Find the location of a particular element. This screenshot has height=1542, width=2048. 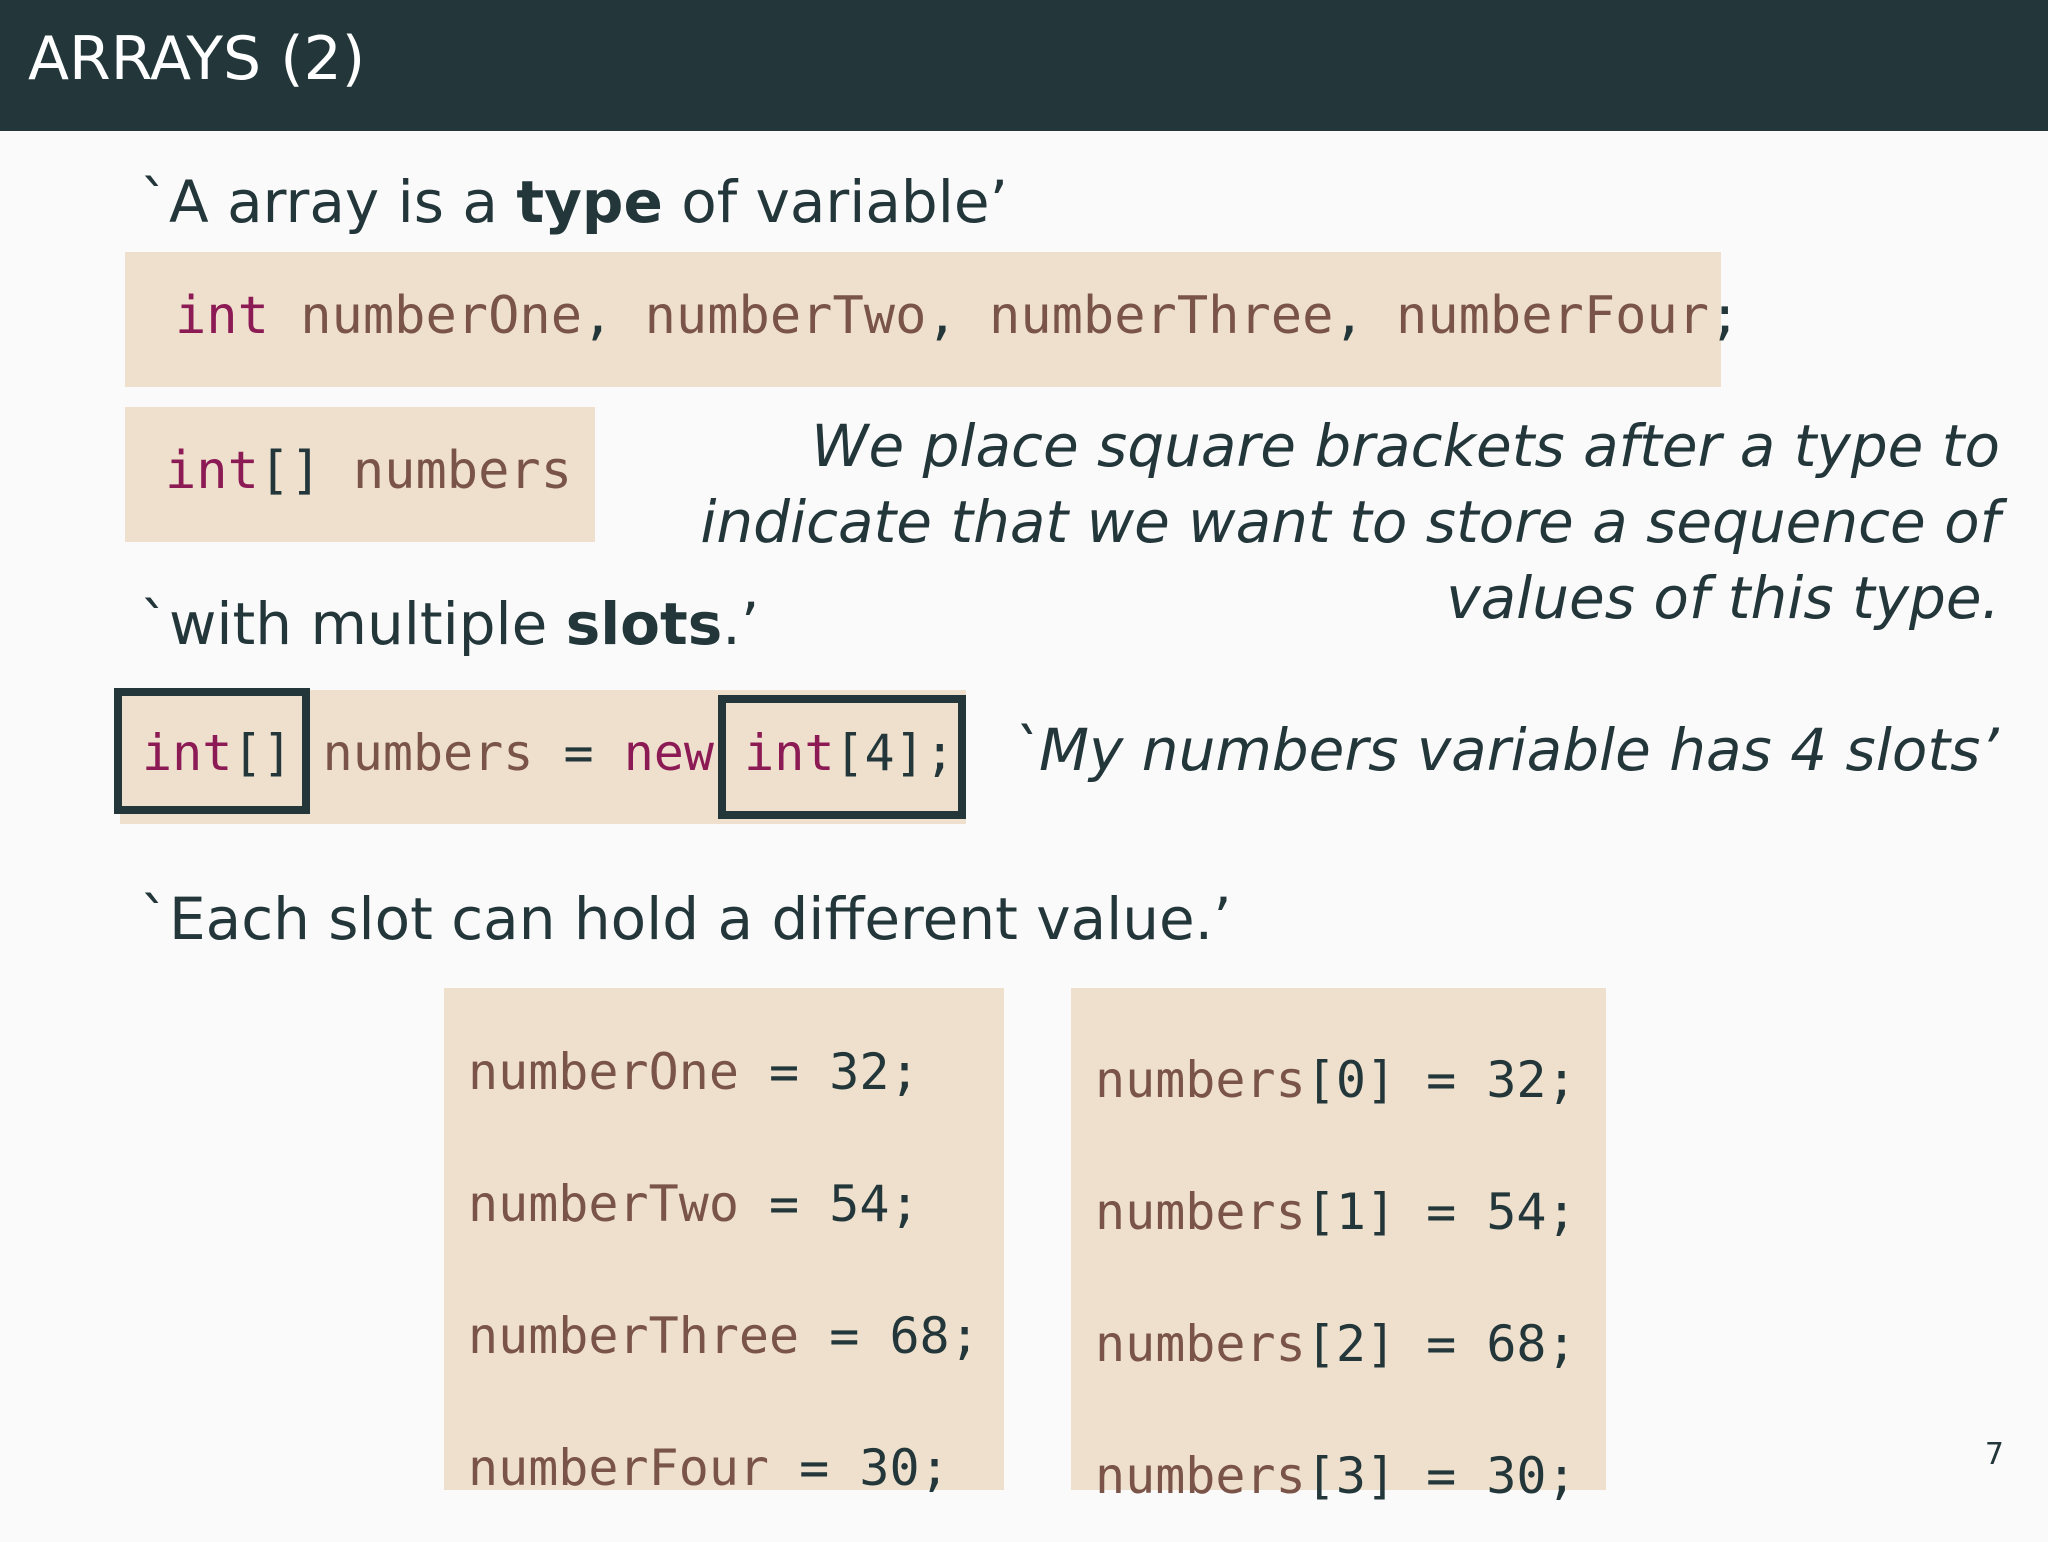

code-brackets: [] is located at coordinates (290, 471).